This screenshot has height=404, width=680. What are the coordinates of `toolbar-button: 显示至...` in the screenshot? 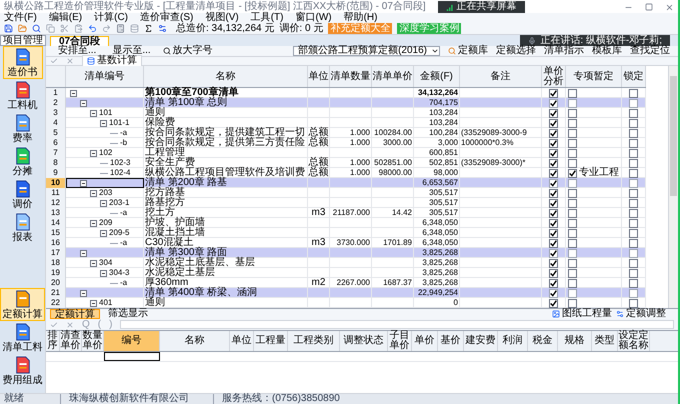 It's located at (131, 51).